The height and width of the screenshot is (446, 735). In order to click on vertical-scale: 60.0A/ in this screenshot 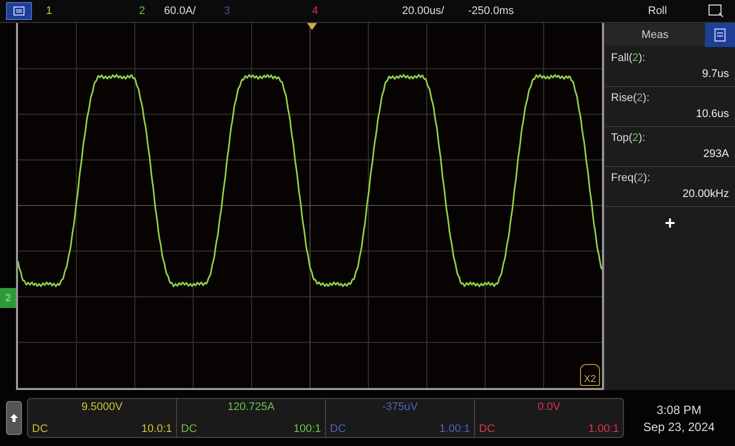, I will do `click(180, 11)`.